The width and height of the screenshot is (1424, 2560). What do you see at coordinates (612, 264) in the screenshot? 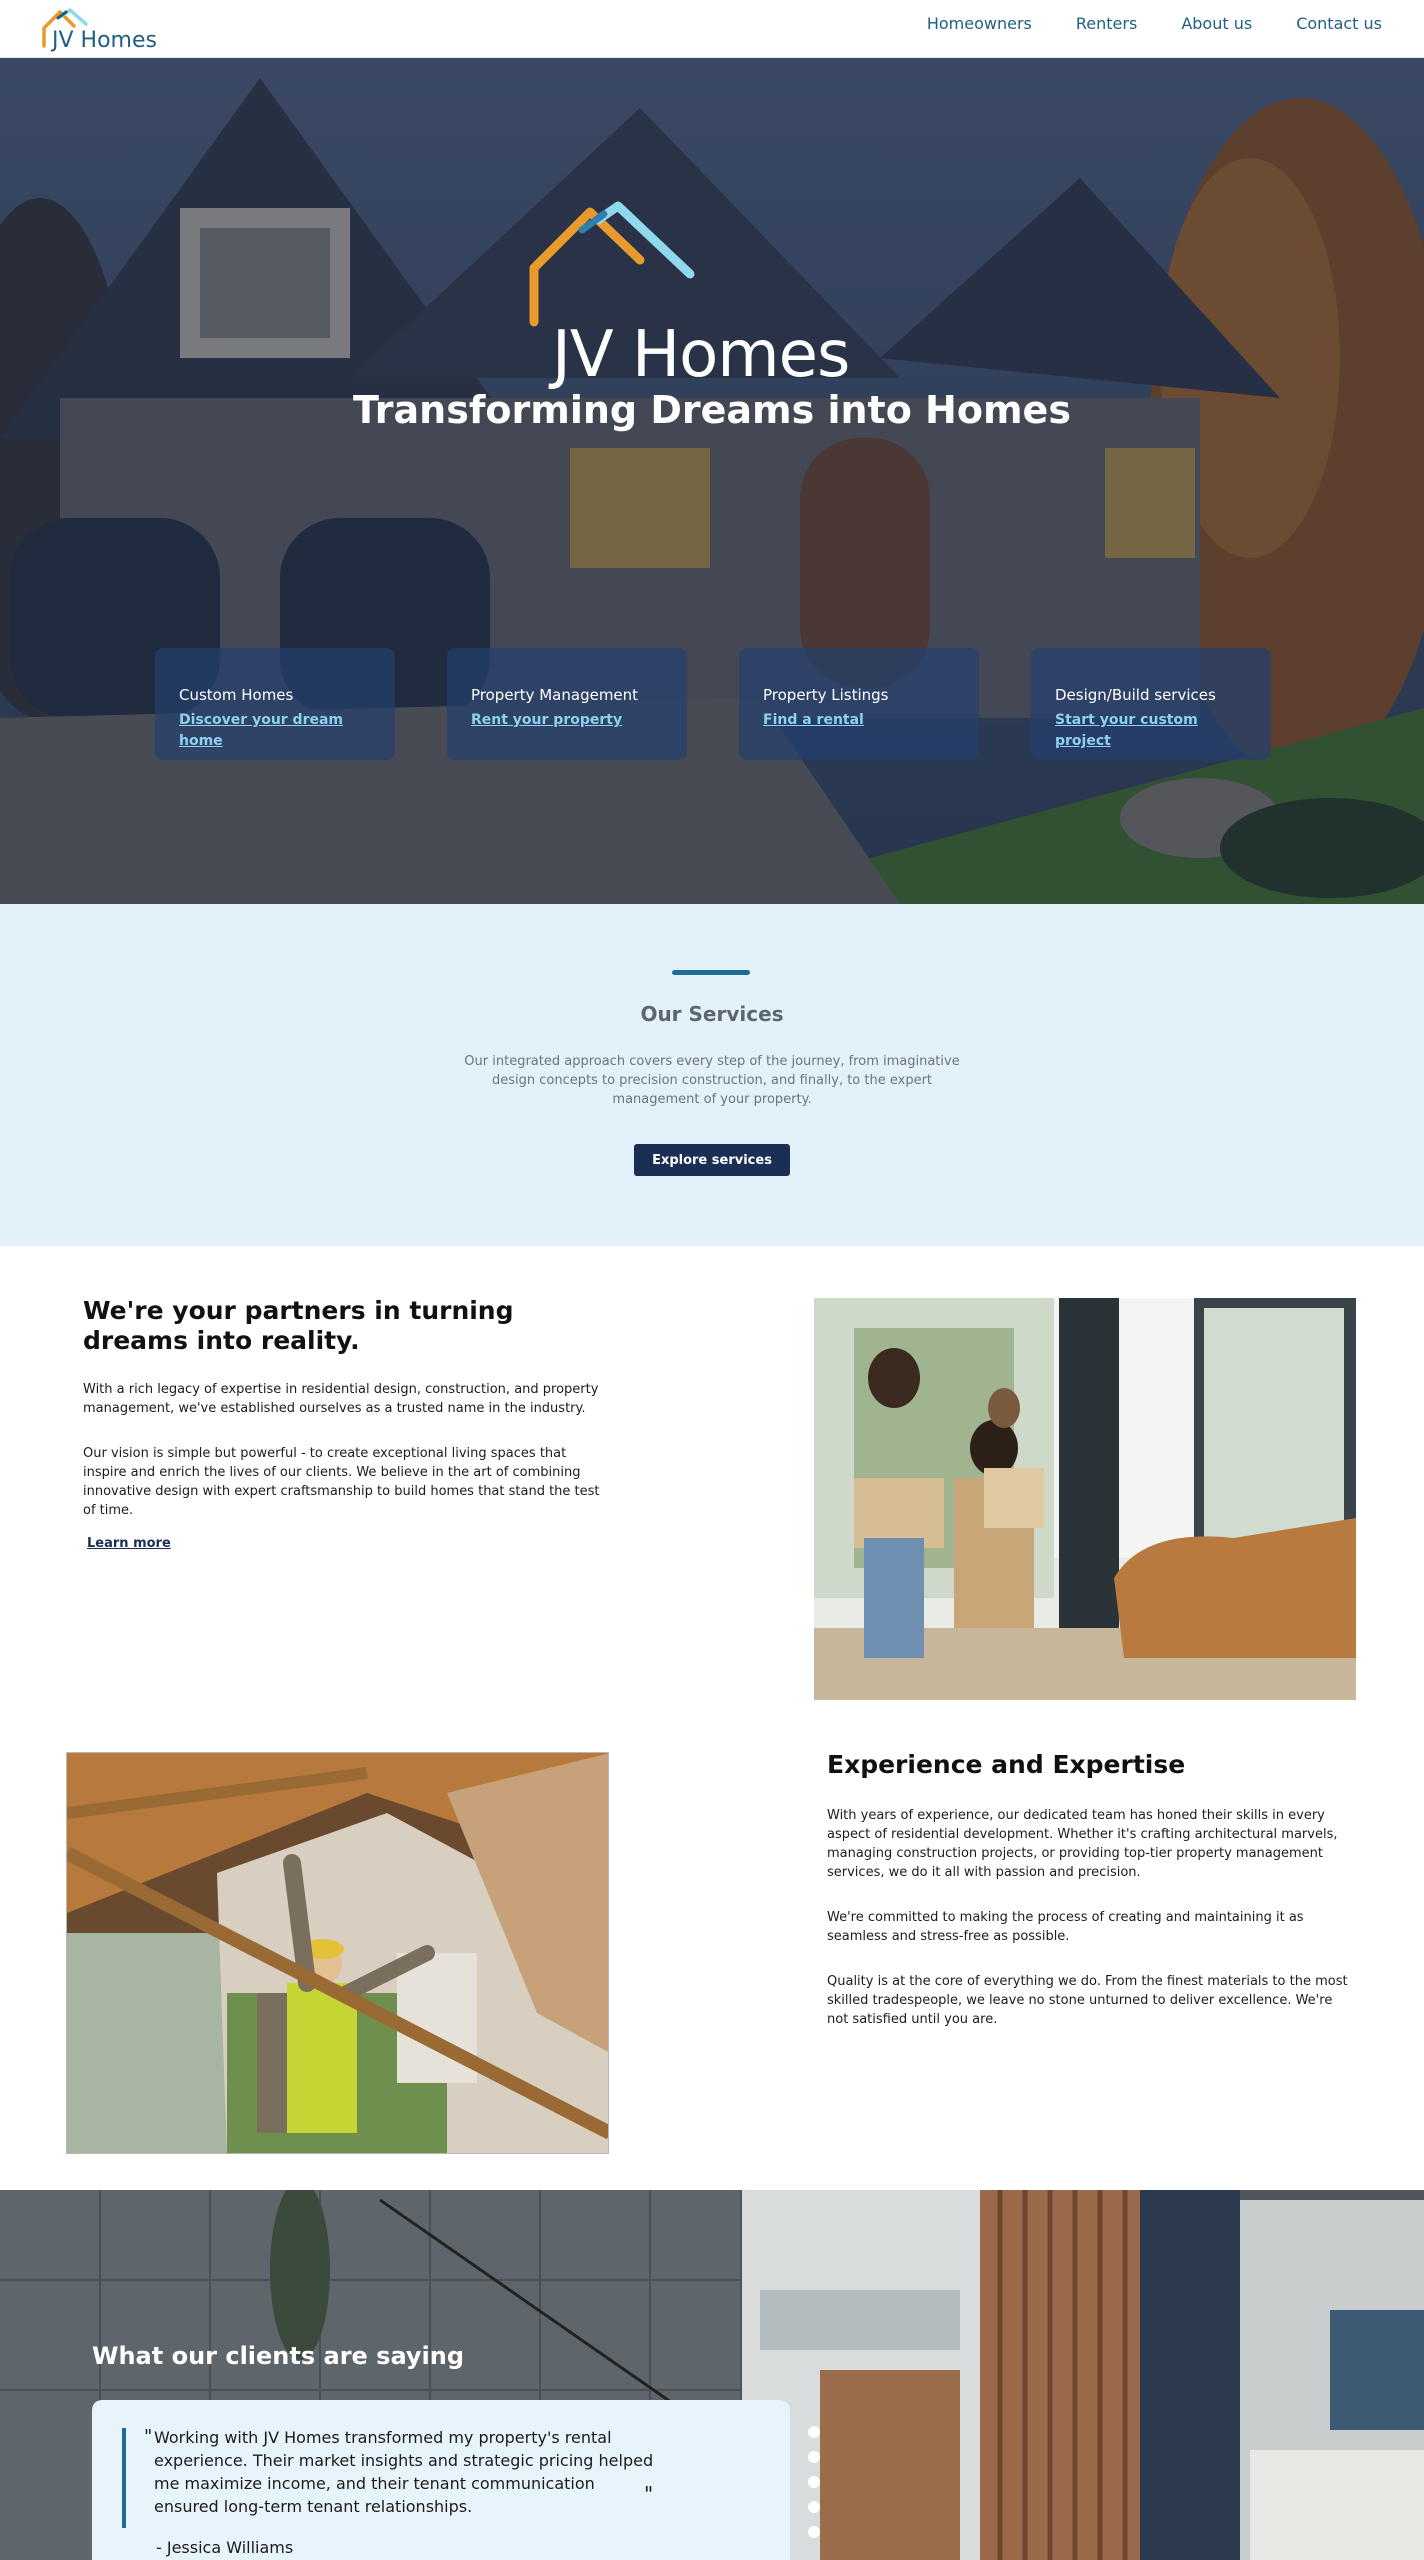
I see `house-logo-icon` at bounding box center [612, 264].